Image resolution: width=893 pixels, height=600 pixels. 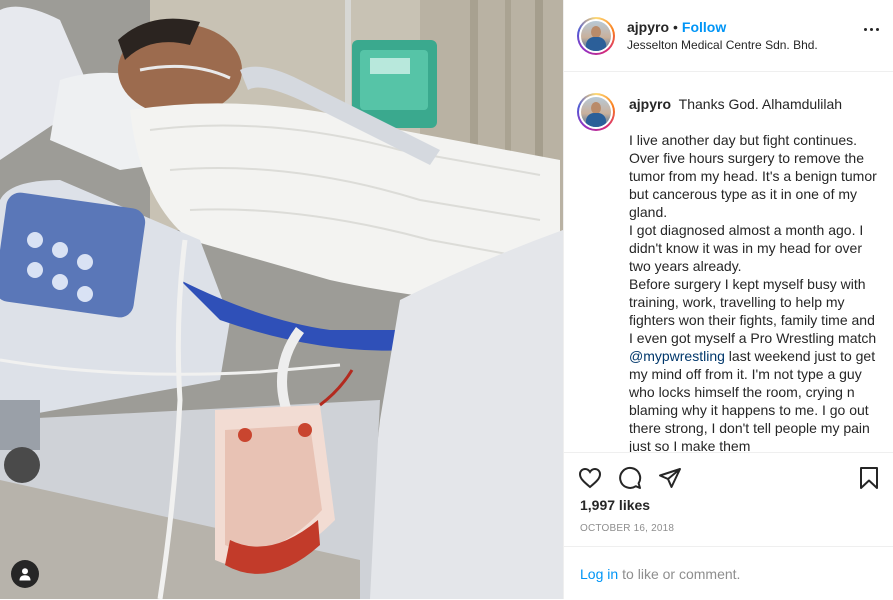 I want to click on action-bar, so click(x=728, y=477).